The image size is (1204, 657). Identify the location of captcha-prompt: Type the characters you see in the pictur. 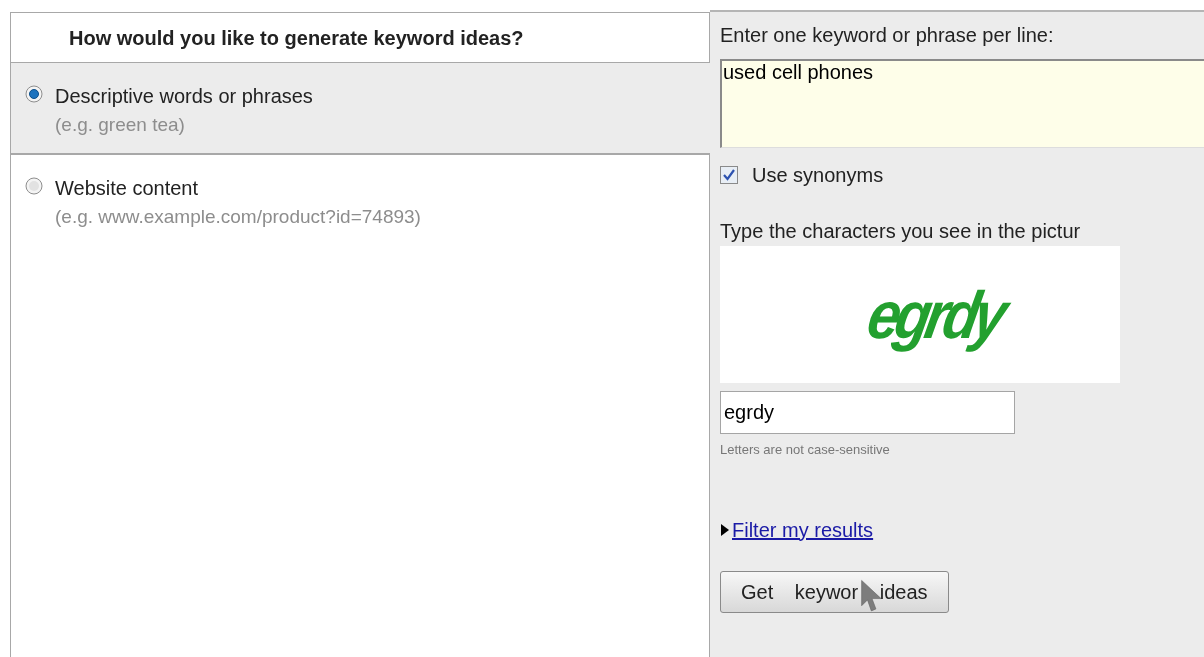
(901, 231).